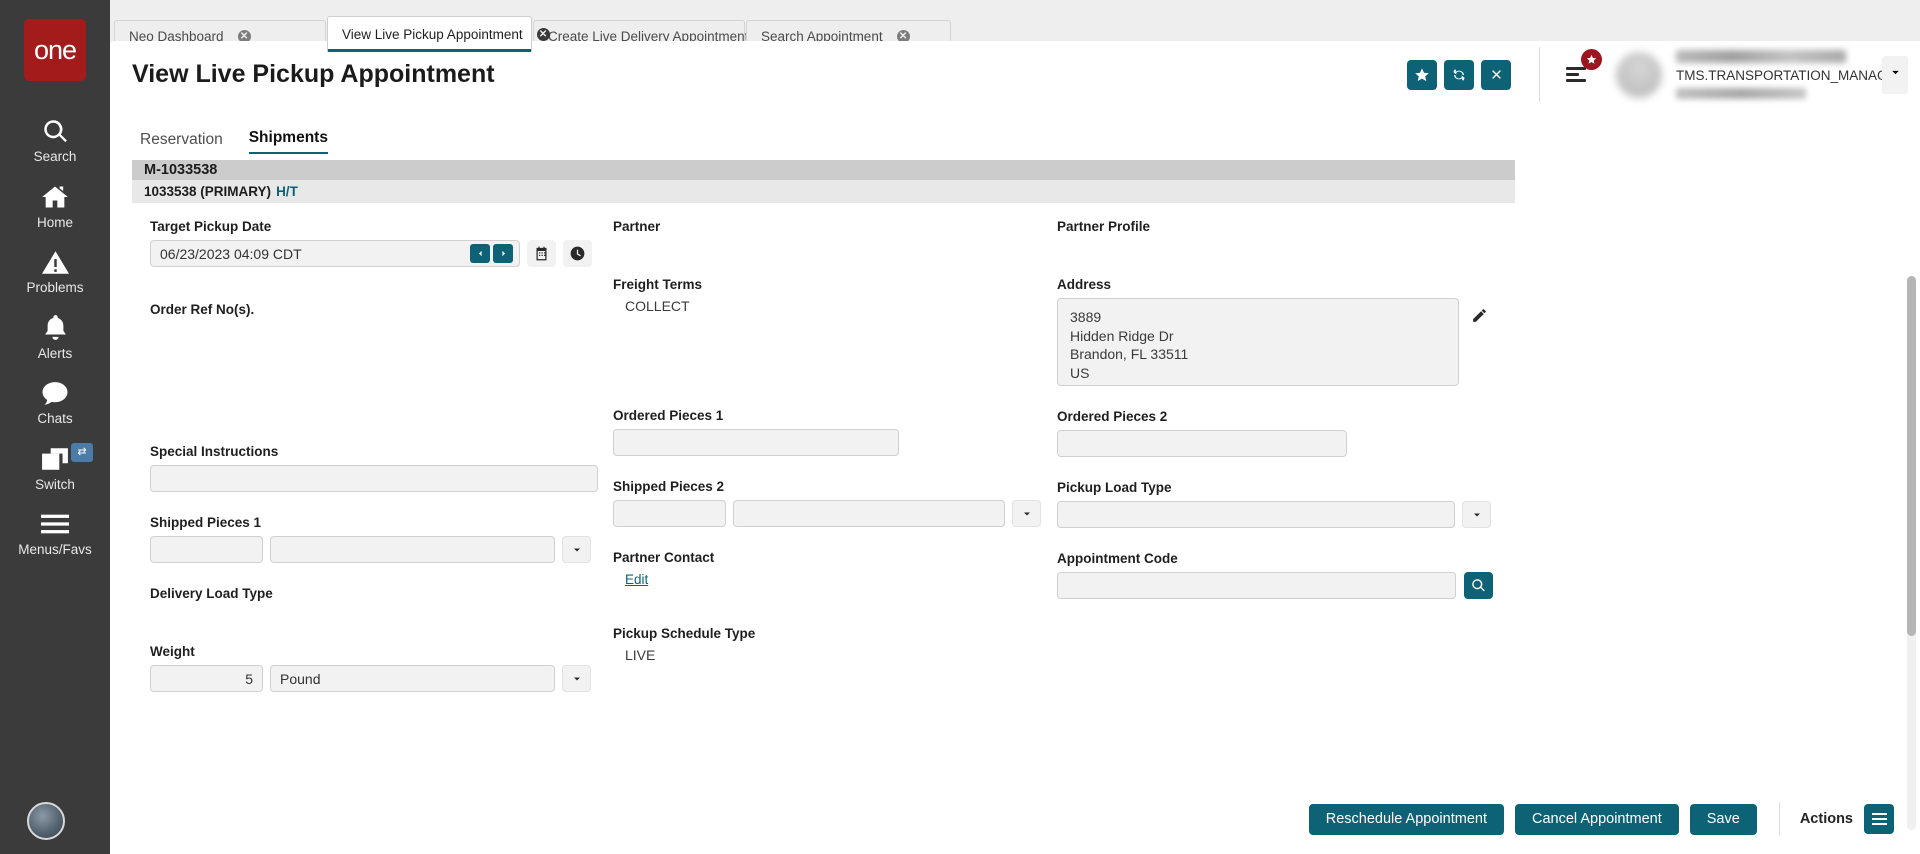 The height and width of the screenshot is (854, 1920). I want to click on shipped-pieces-1-dropdown-button, so click(576, 549).